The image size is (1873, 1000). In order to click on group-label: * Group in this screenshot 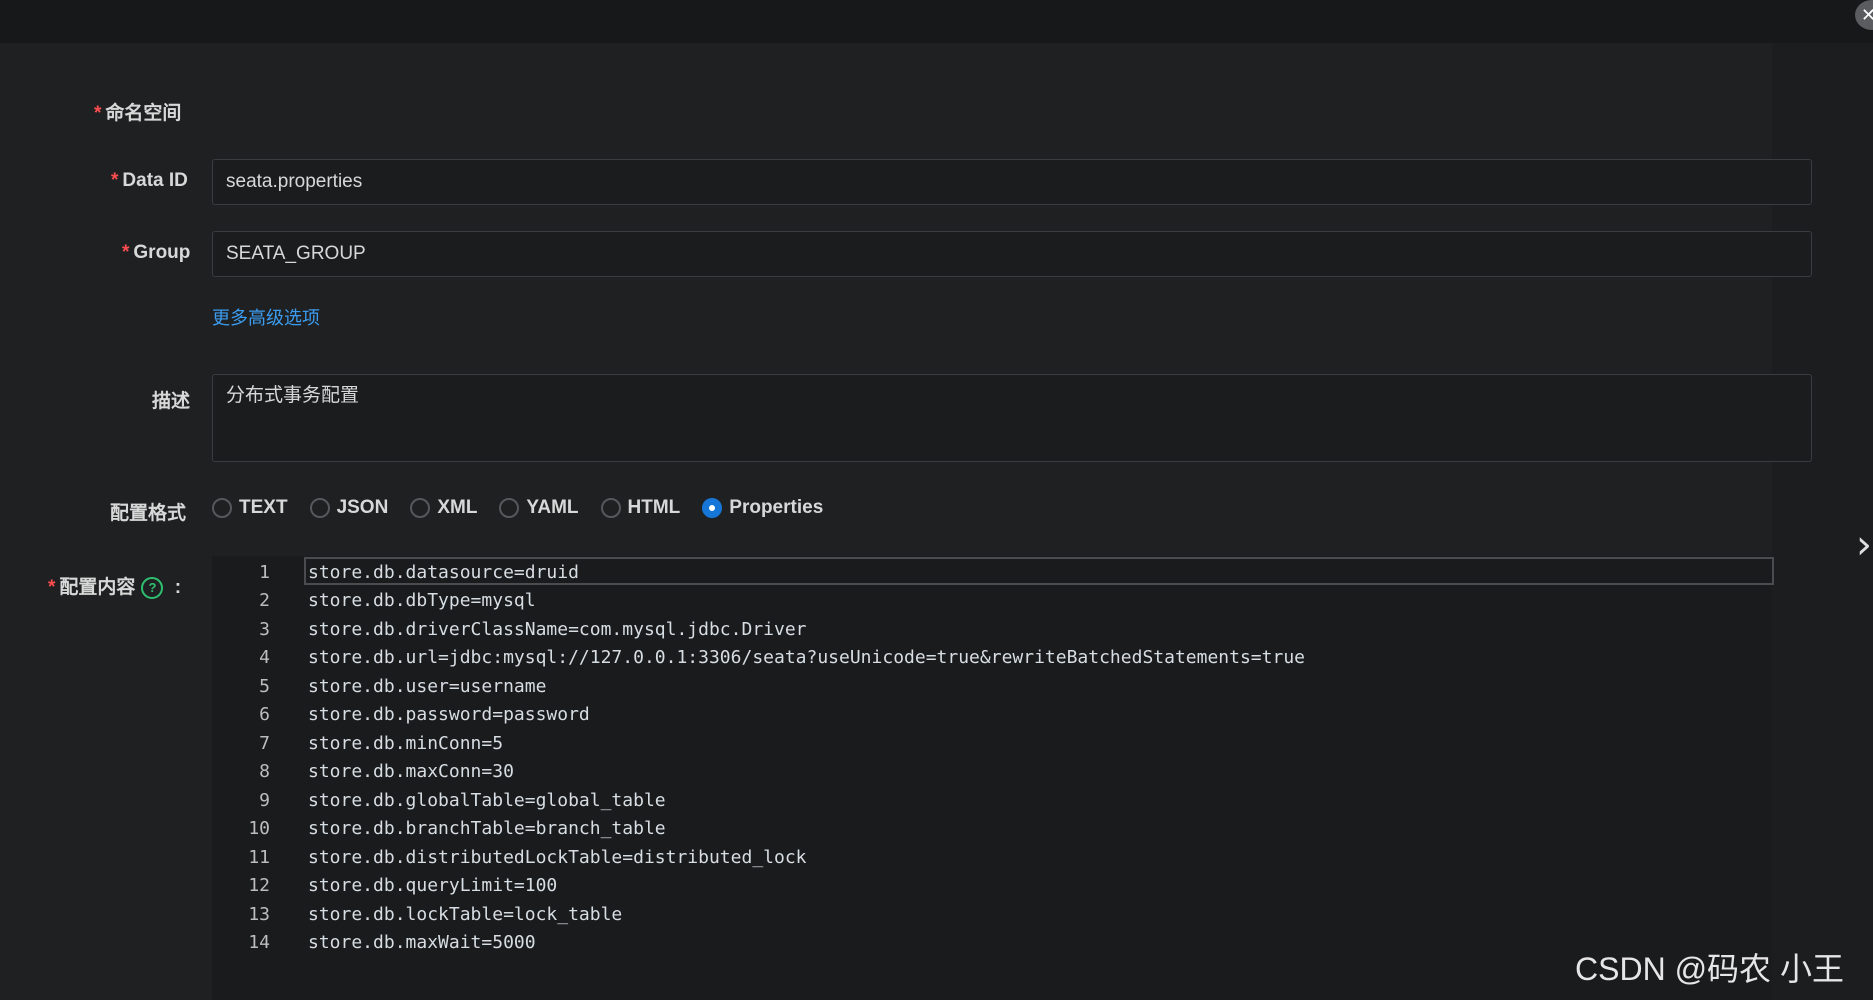, I will do `click(156, 252)`.